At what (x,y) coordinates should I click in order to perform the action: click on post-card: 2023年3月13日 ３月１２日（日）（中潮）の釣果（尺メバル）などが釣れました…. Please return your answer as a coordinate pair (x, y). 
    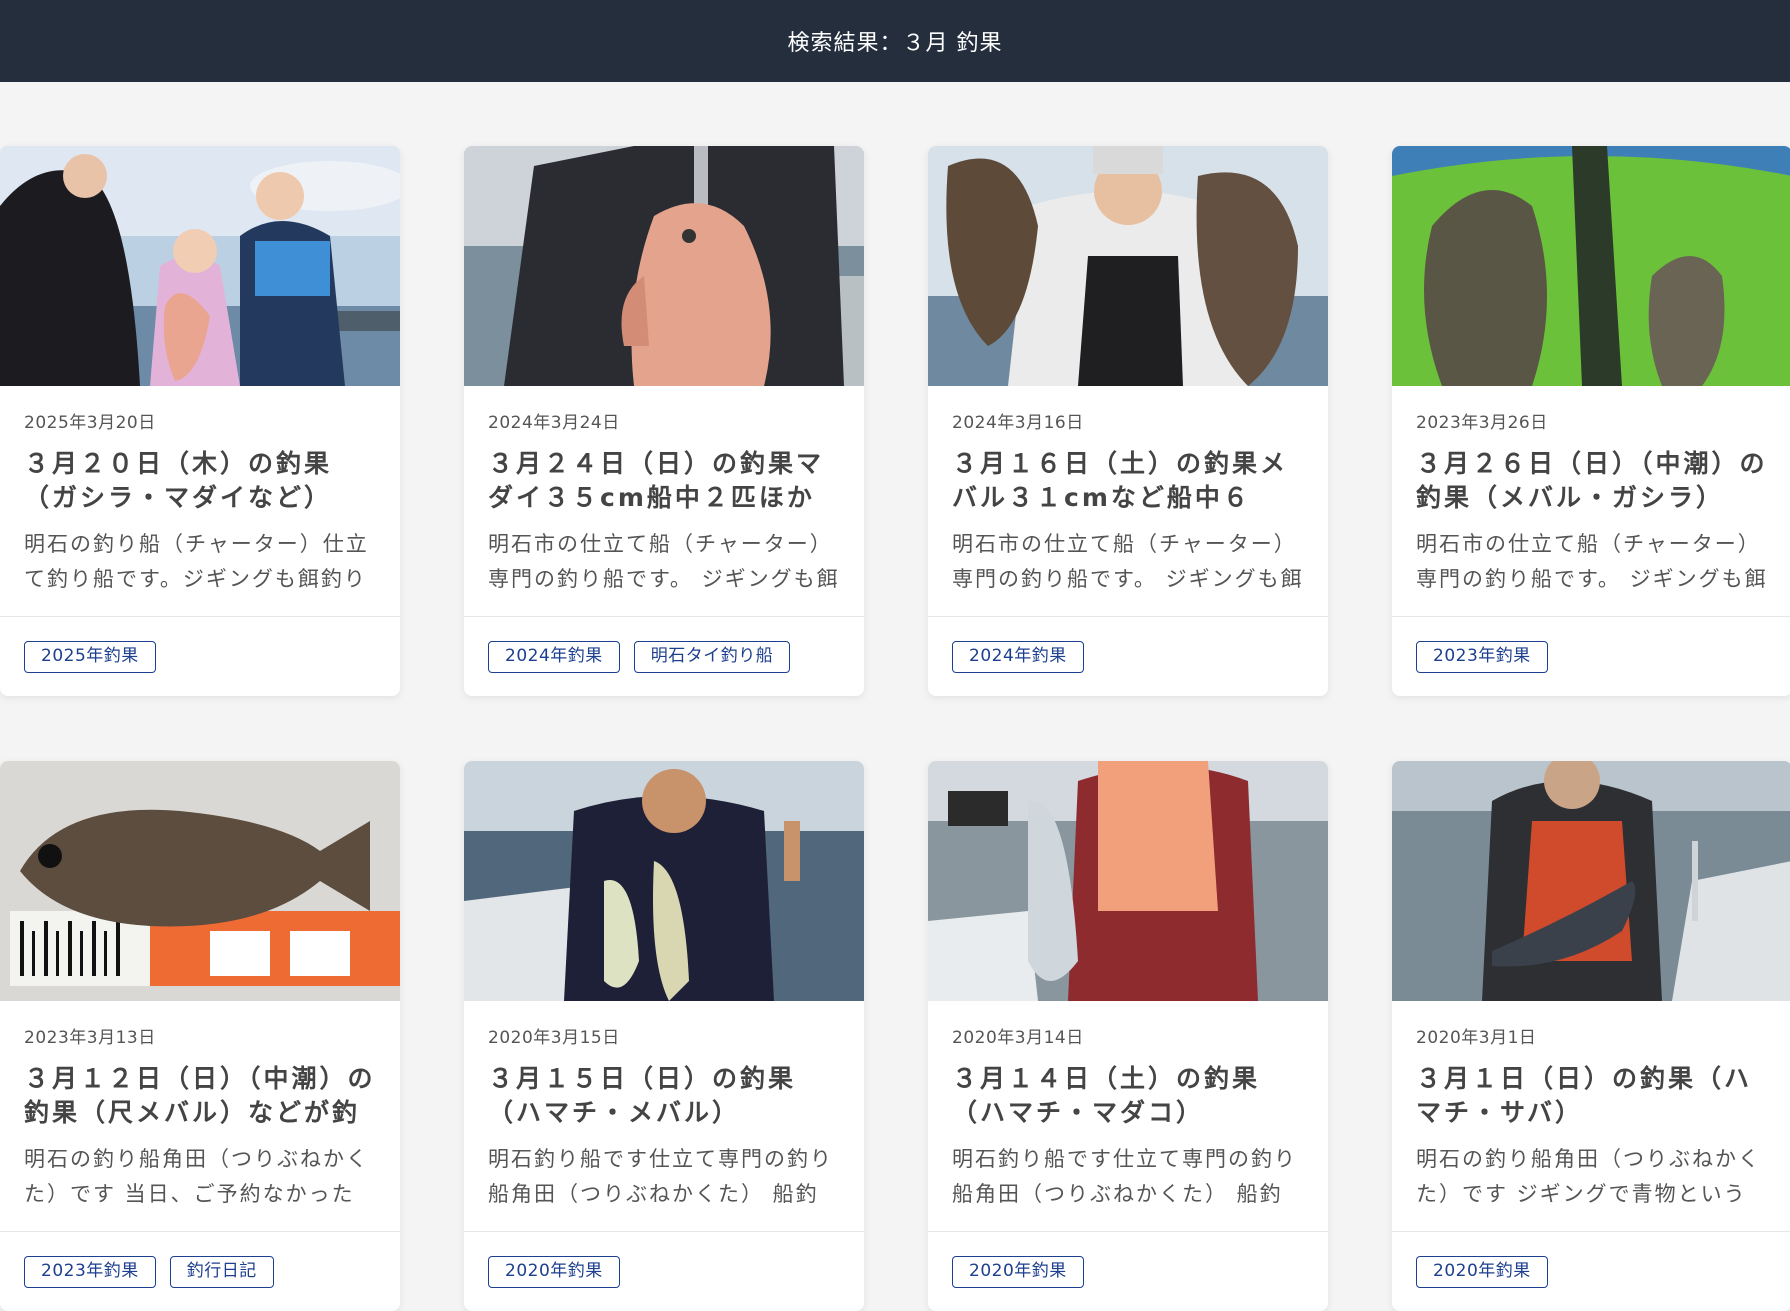
    Looking at the image, I should click on (200, 1036).